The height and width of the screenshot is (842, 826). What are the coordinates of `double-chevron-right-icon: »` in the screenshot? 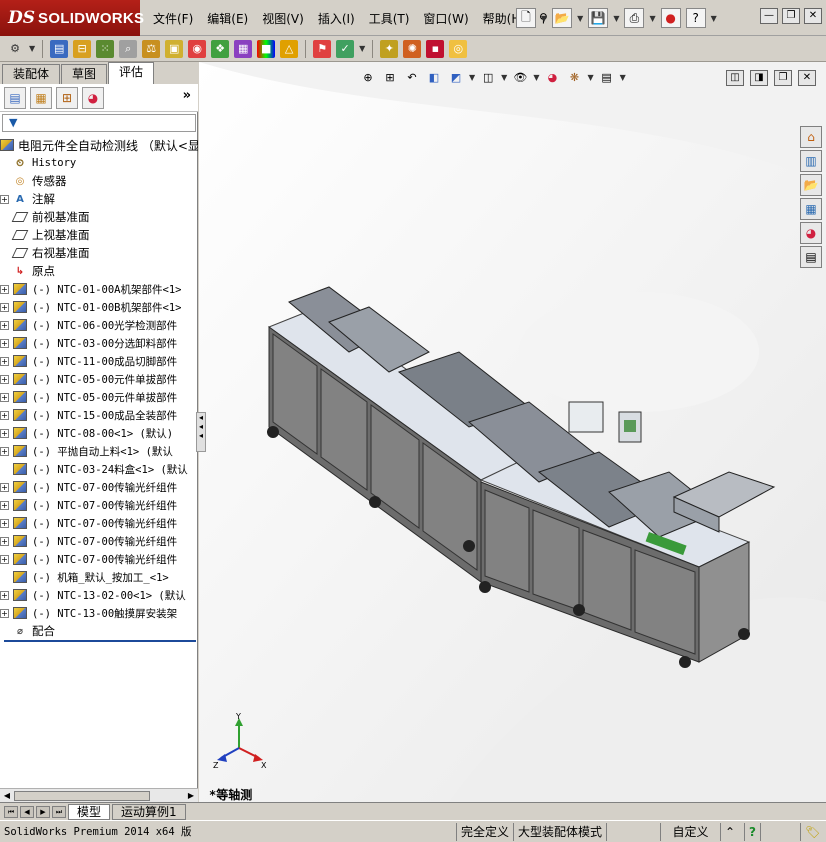 It's located at (187, 95).